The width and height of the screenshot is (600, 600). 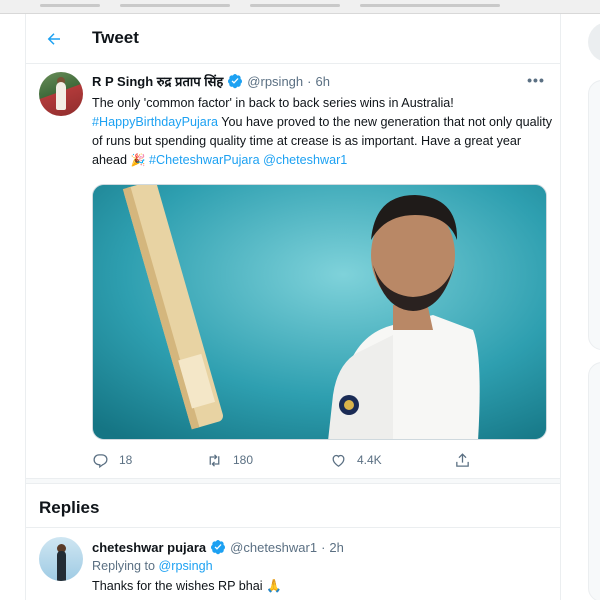 I want to click on reply-author-handle: @cheteshwar1, so click(x=273, y=547).